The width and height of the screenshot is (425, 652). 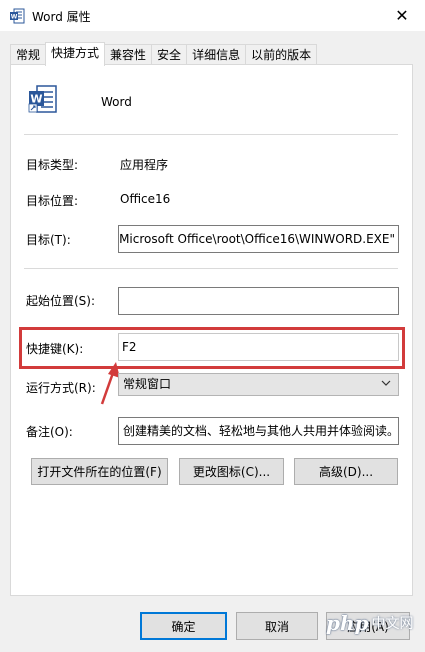 I want to click on hotkey-highlight-box, so click(x=212, y=348).